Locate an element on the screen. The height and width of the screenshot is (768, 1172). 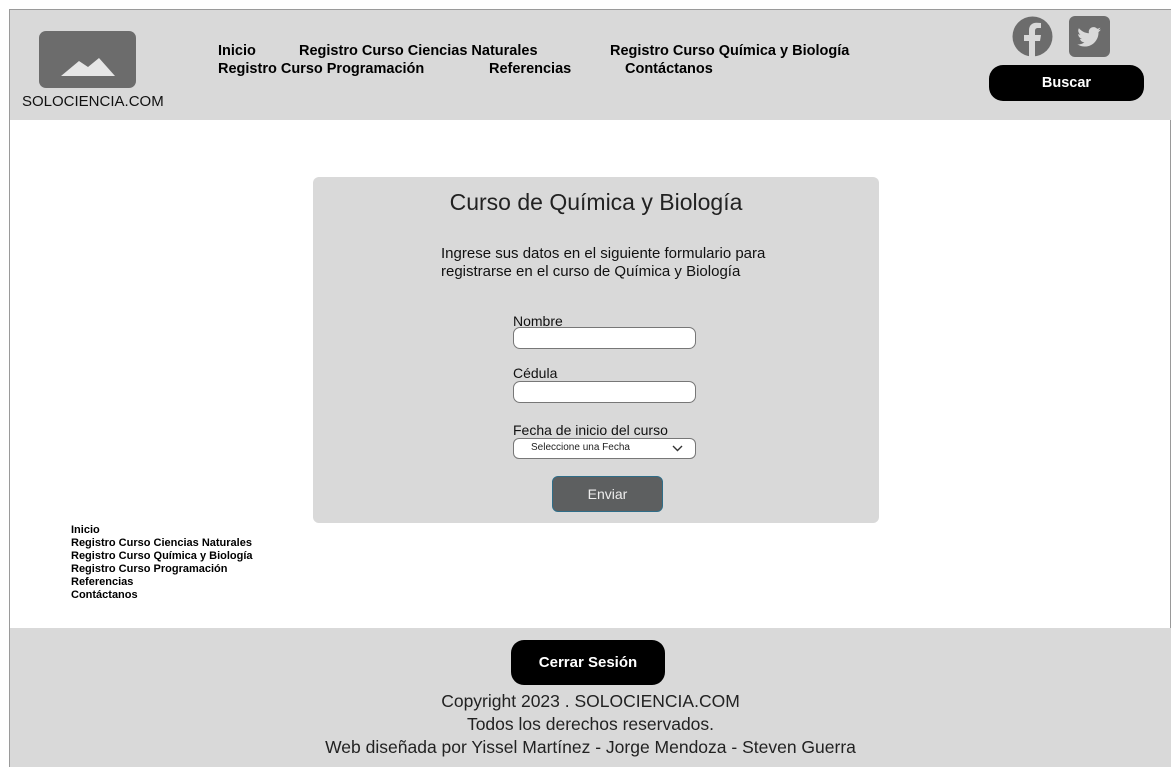
logo-image-icon is located at coordinates (87, 59).